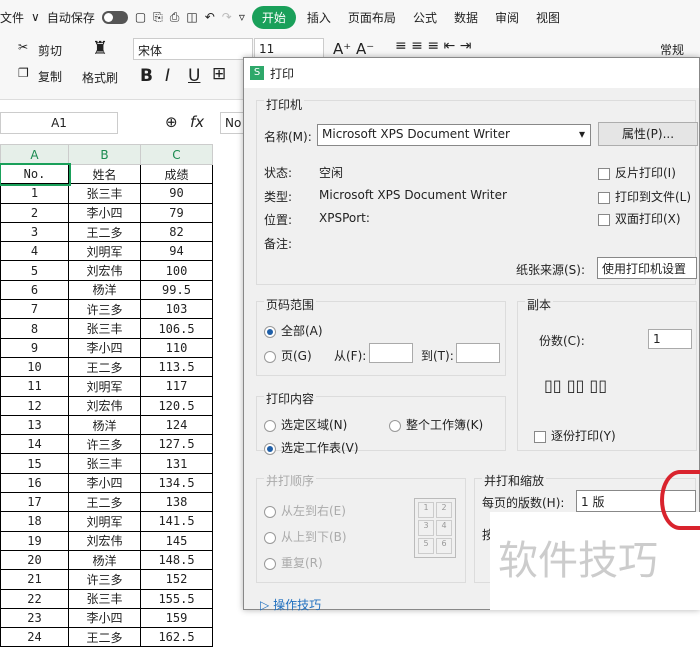  I want to click on more-icon: ▿, so click(242, 17).